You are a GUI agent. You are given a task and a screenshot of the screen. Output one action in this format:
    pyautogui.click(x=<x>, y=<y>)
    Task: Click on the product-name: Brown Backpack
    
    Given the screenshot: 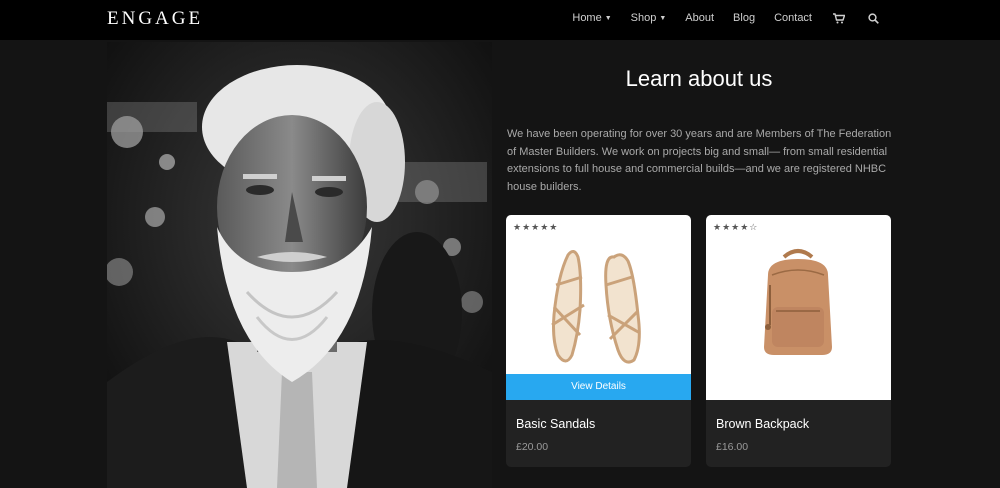 What is the action you would take?
    pyautogui.click(x=762, y=424)
    